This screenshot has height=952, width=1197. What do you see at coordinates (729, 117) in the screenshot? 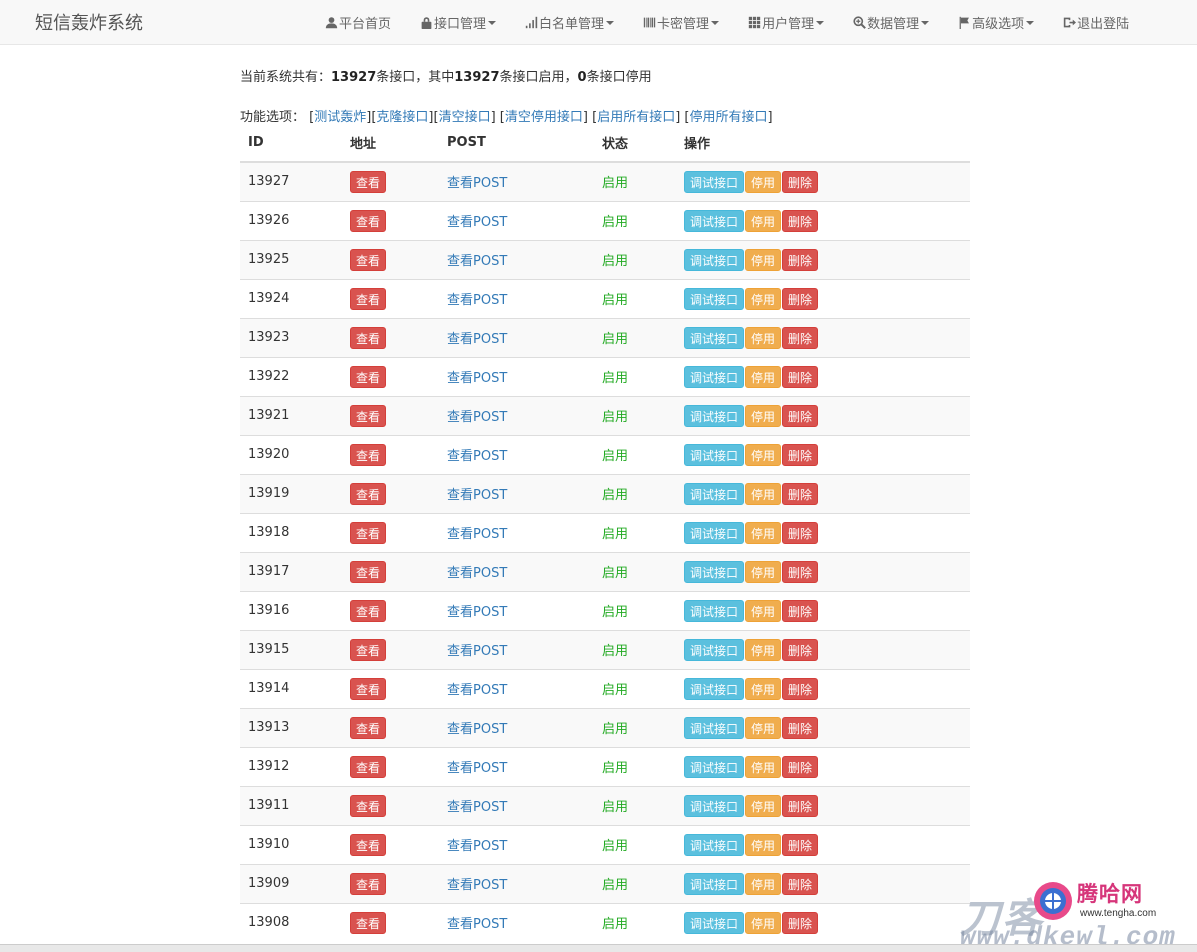
I see `function-link-5: 停用所有接口` at bounding box center [729, 117].